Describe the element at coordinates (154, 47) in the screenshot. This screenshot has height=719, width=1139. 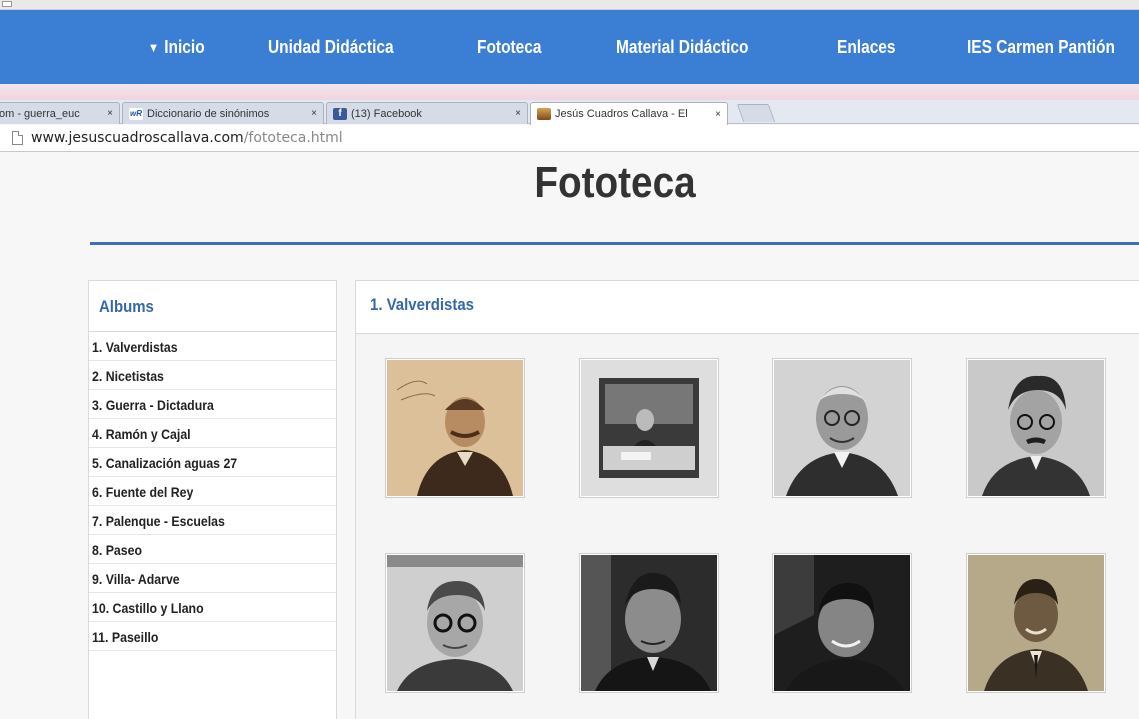
I see `chevron-down-icon: ▼` at that location.